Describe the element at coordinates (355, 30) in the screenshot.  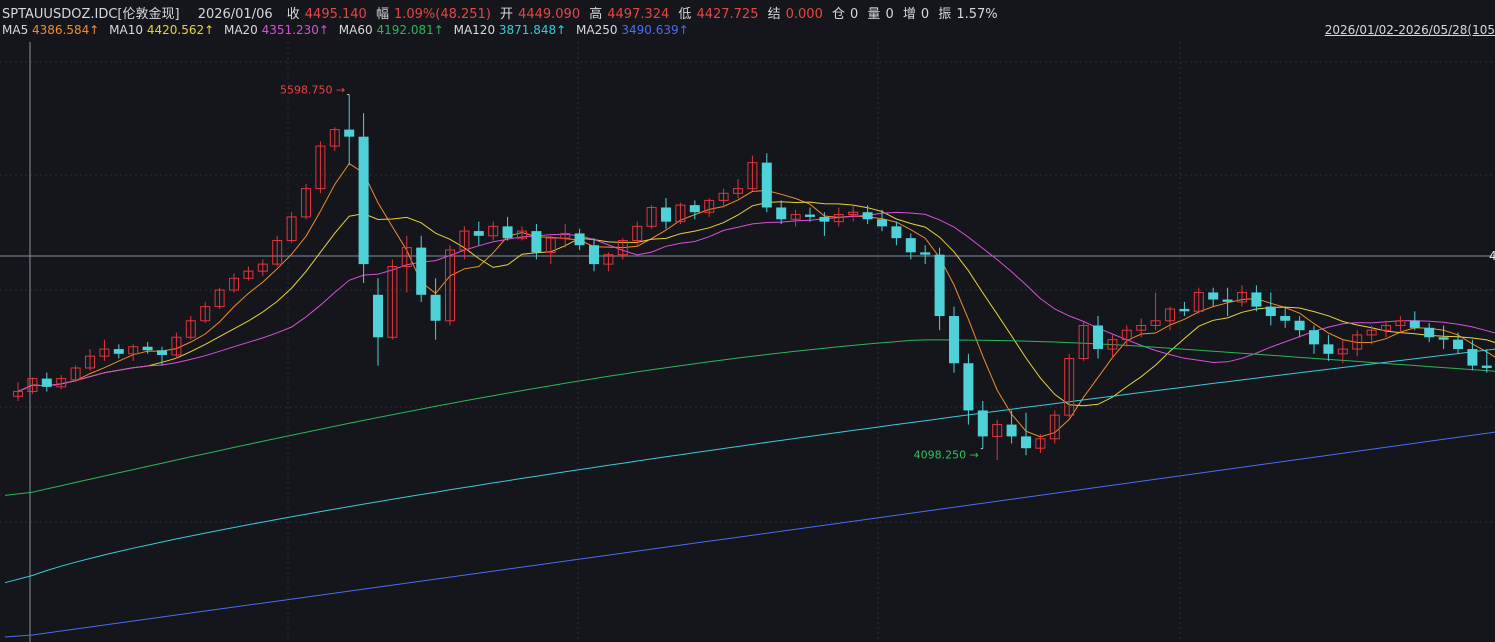
I see `ma60-name: MA60` at that location.